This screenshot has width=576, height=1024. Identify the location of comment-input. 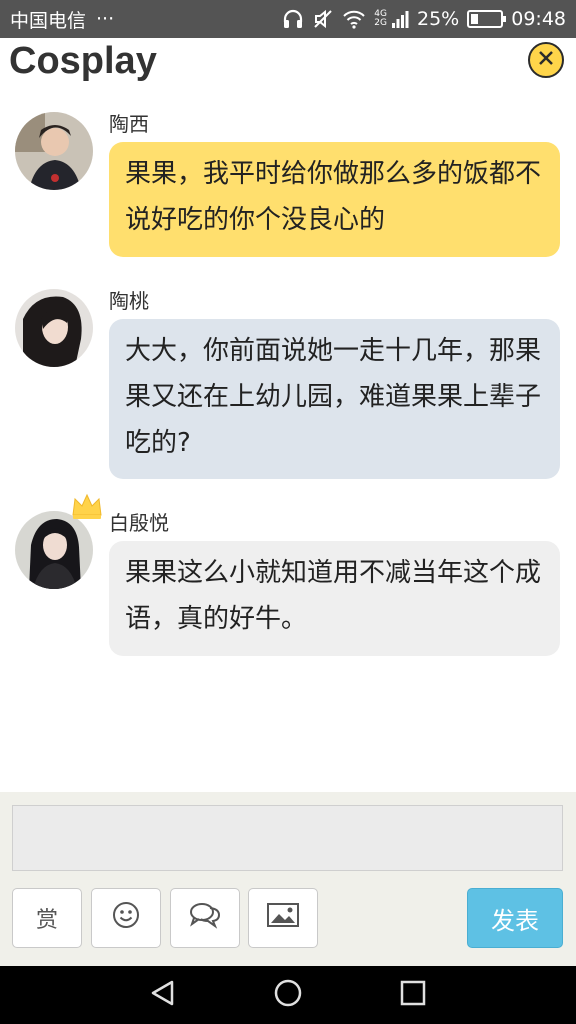
(287, 838).